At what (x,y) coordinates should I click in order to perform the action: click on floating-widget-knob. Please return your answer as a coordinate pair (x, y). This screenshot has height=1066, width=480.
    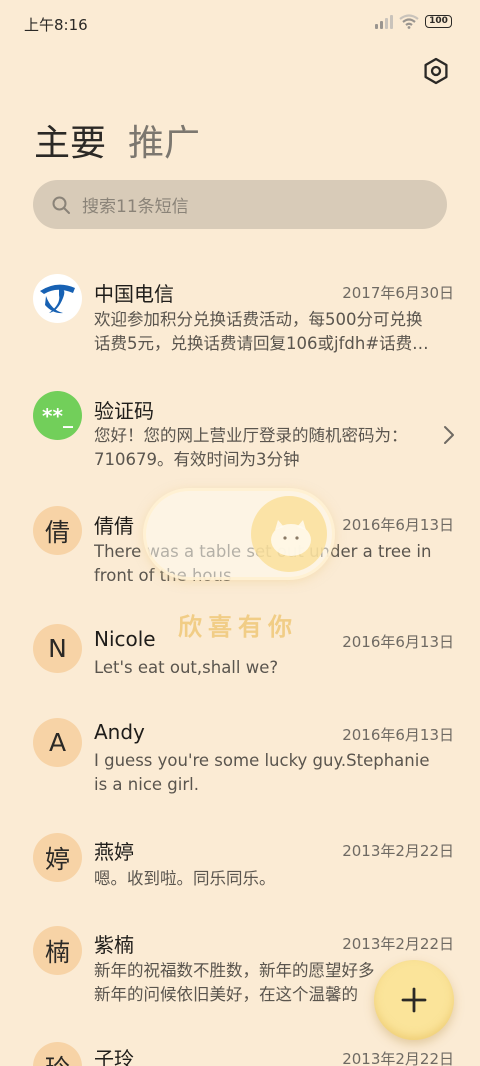
    Looking at the image, I should click on (289, 534).